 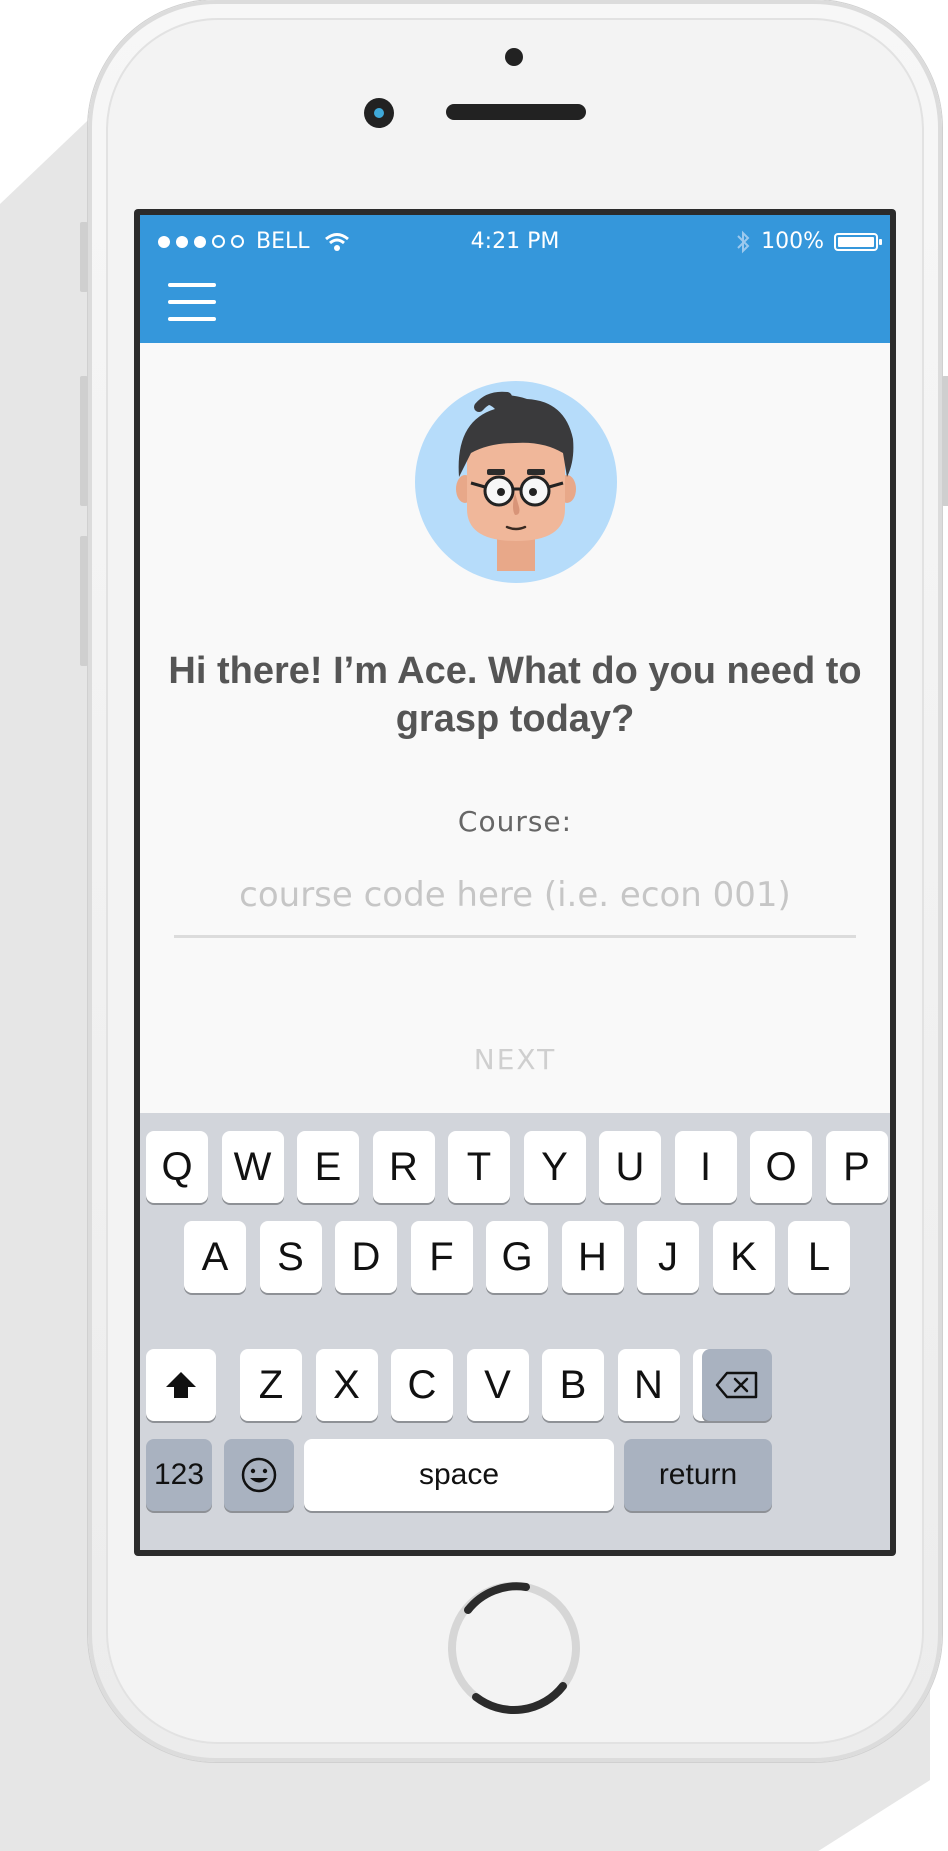 What do you see at coordinates (517, 1257) in the screenshot?
I see `key-g: G` at bounding box center [517, 1257].